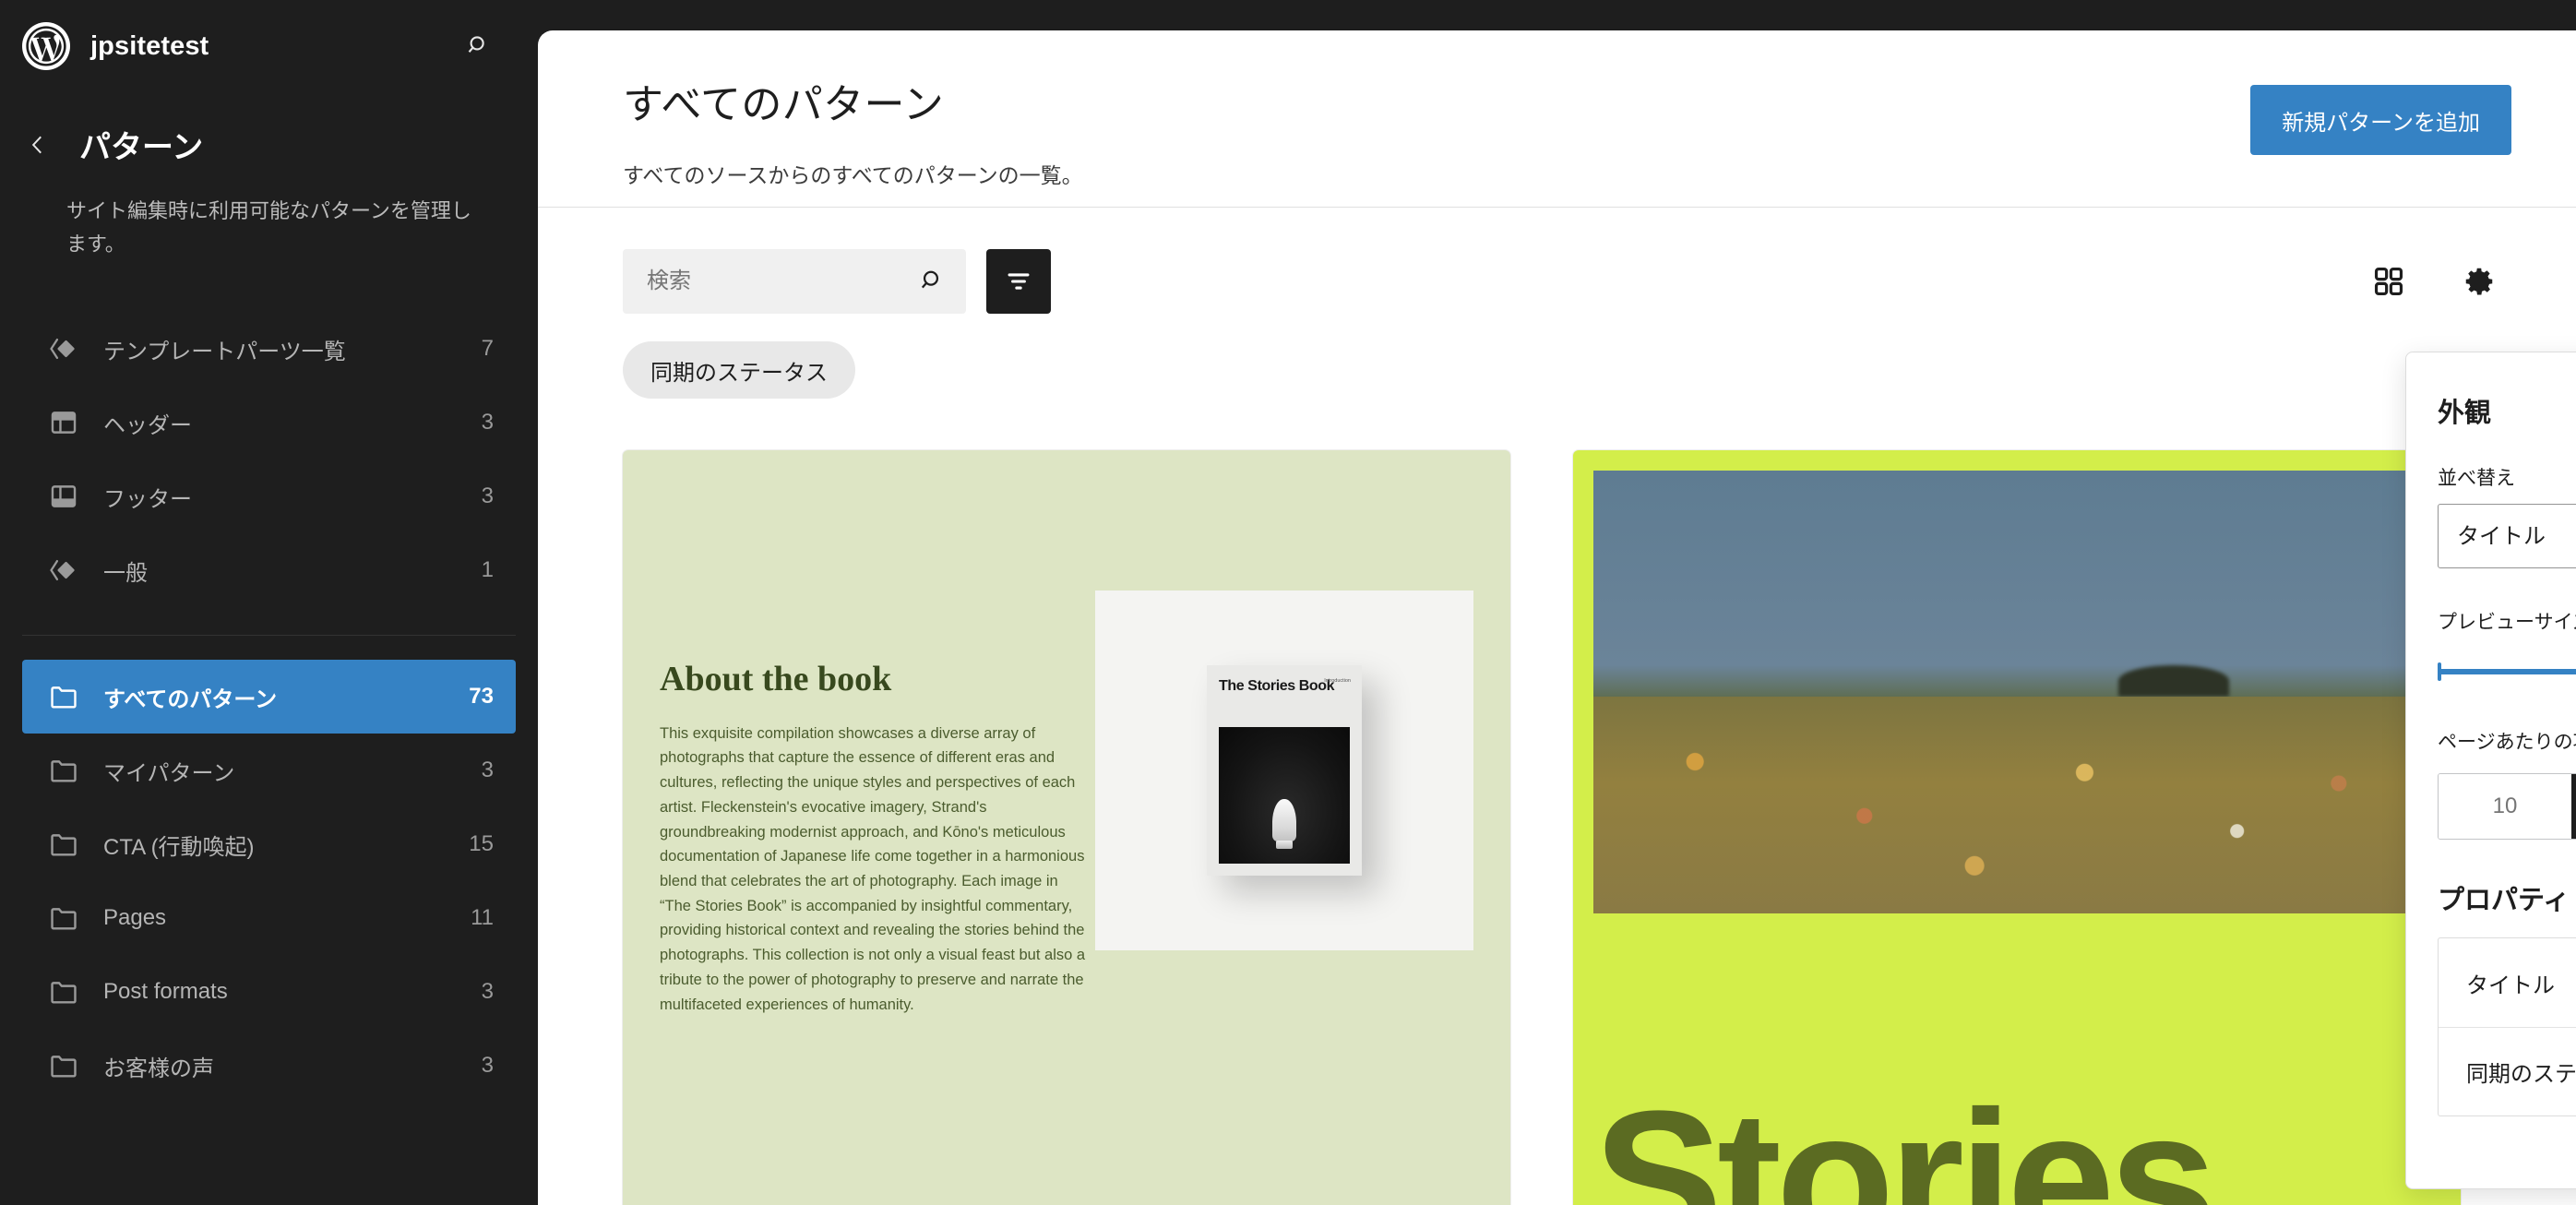 This screenshot has height=1205, width=2576. Describe the element at coordinates (1285, 795) in the screenshot. I see `book-cover-photo` at that location.